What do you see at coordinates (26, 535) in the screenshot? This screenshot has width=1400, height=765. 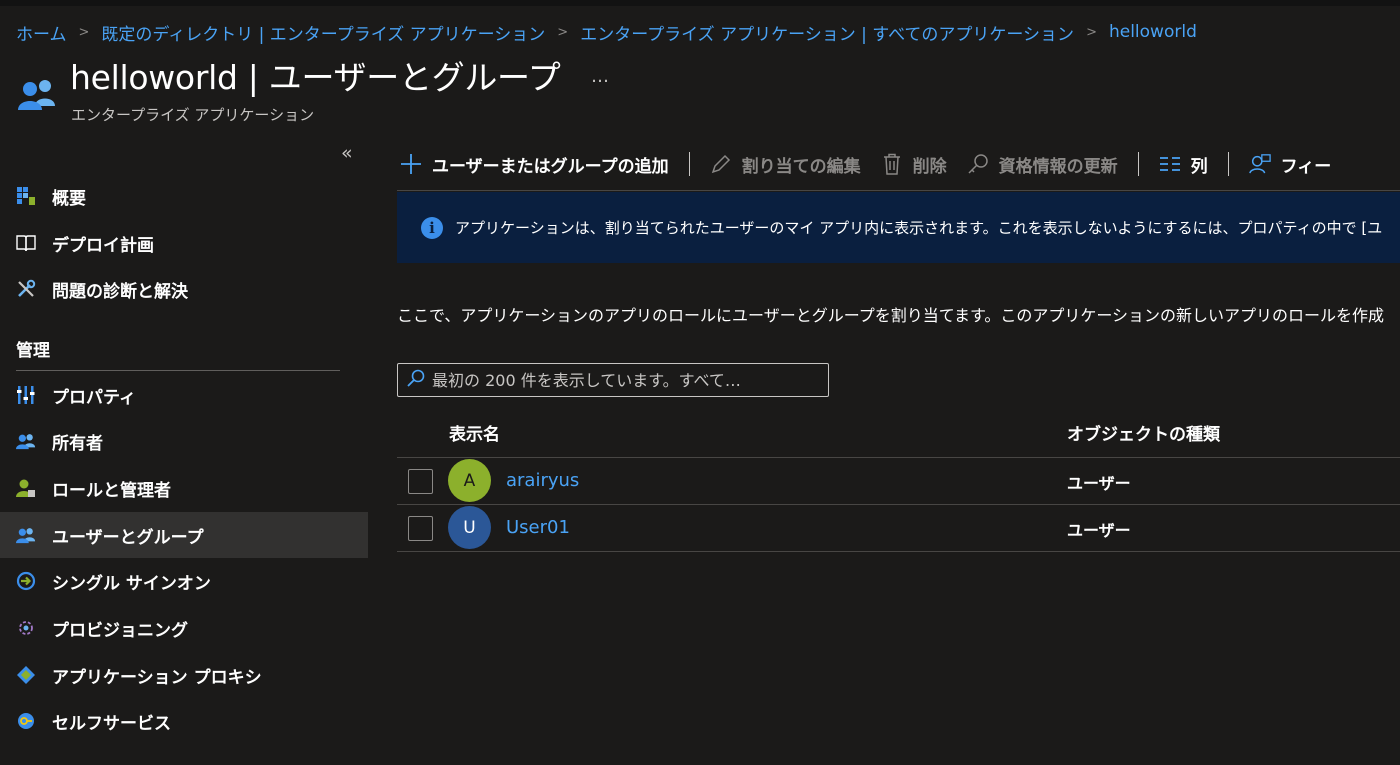 I see `users-groups-icon` at bounding box center [26, 535].